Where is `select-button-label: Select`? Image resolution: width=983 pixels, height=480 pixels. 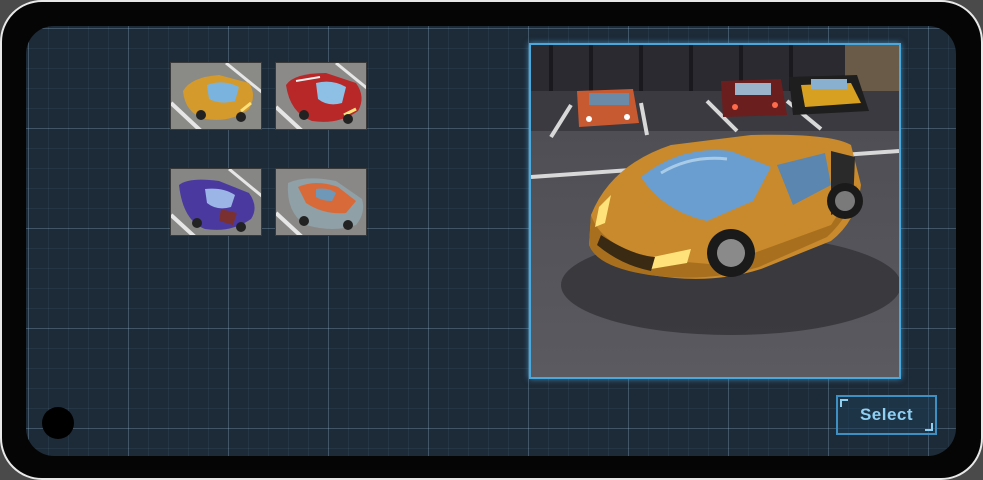 select-button-label: Select is located at coordinates (886, 414).